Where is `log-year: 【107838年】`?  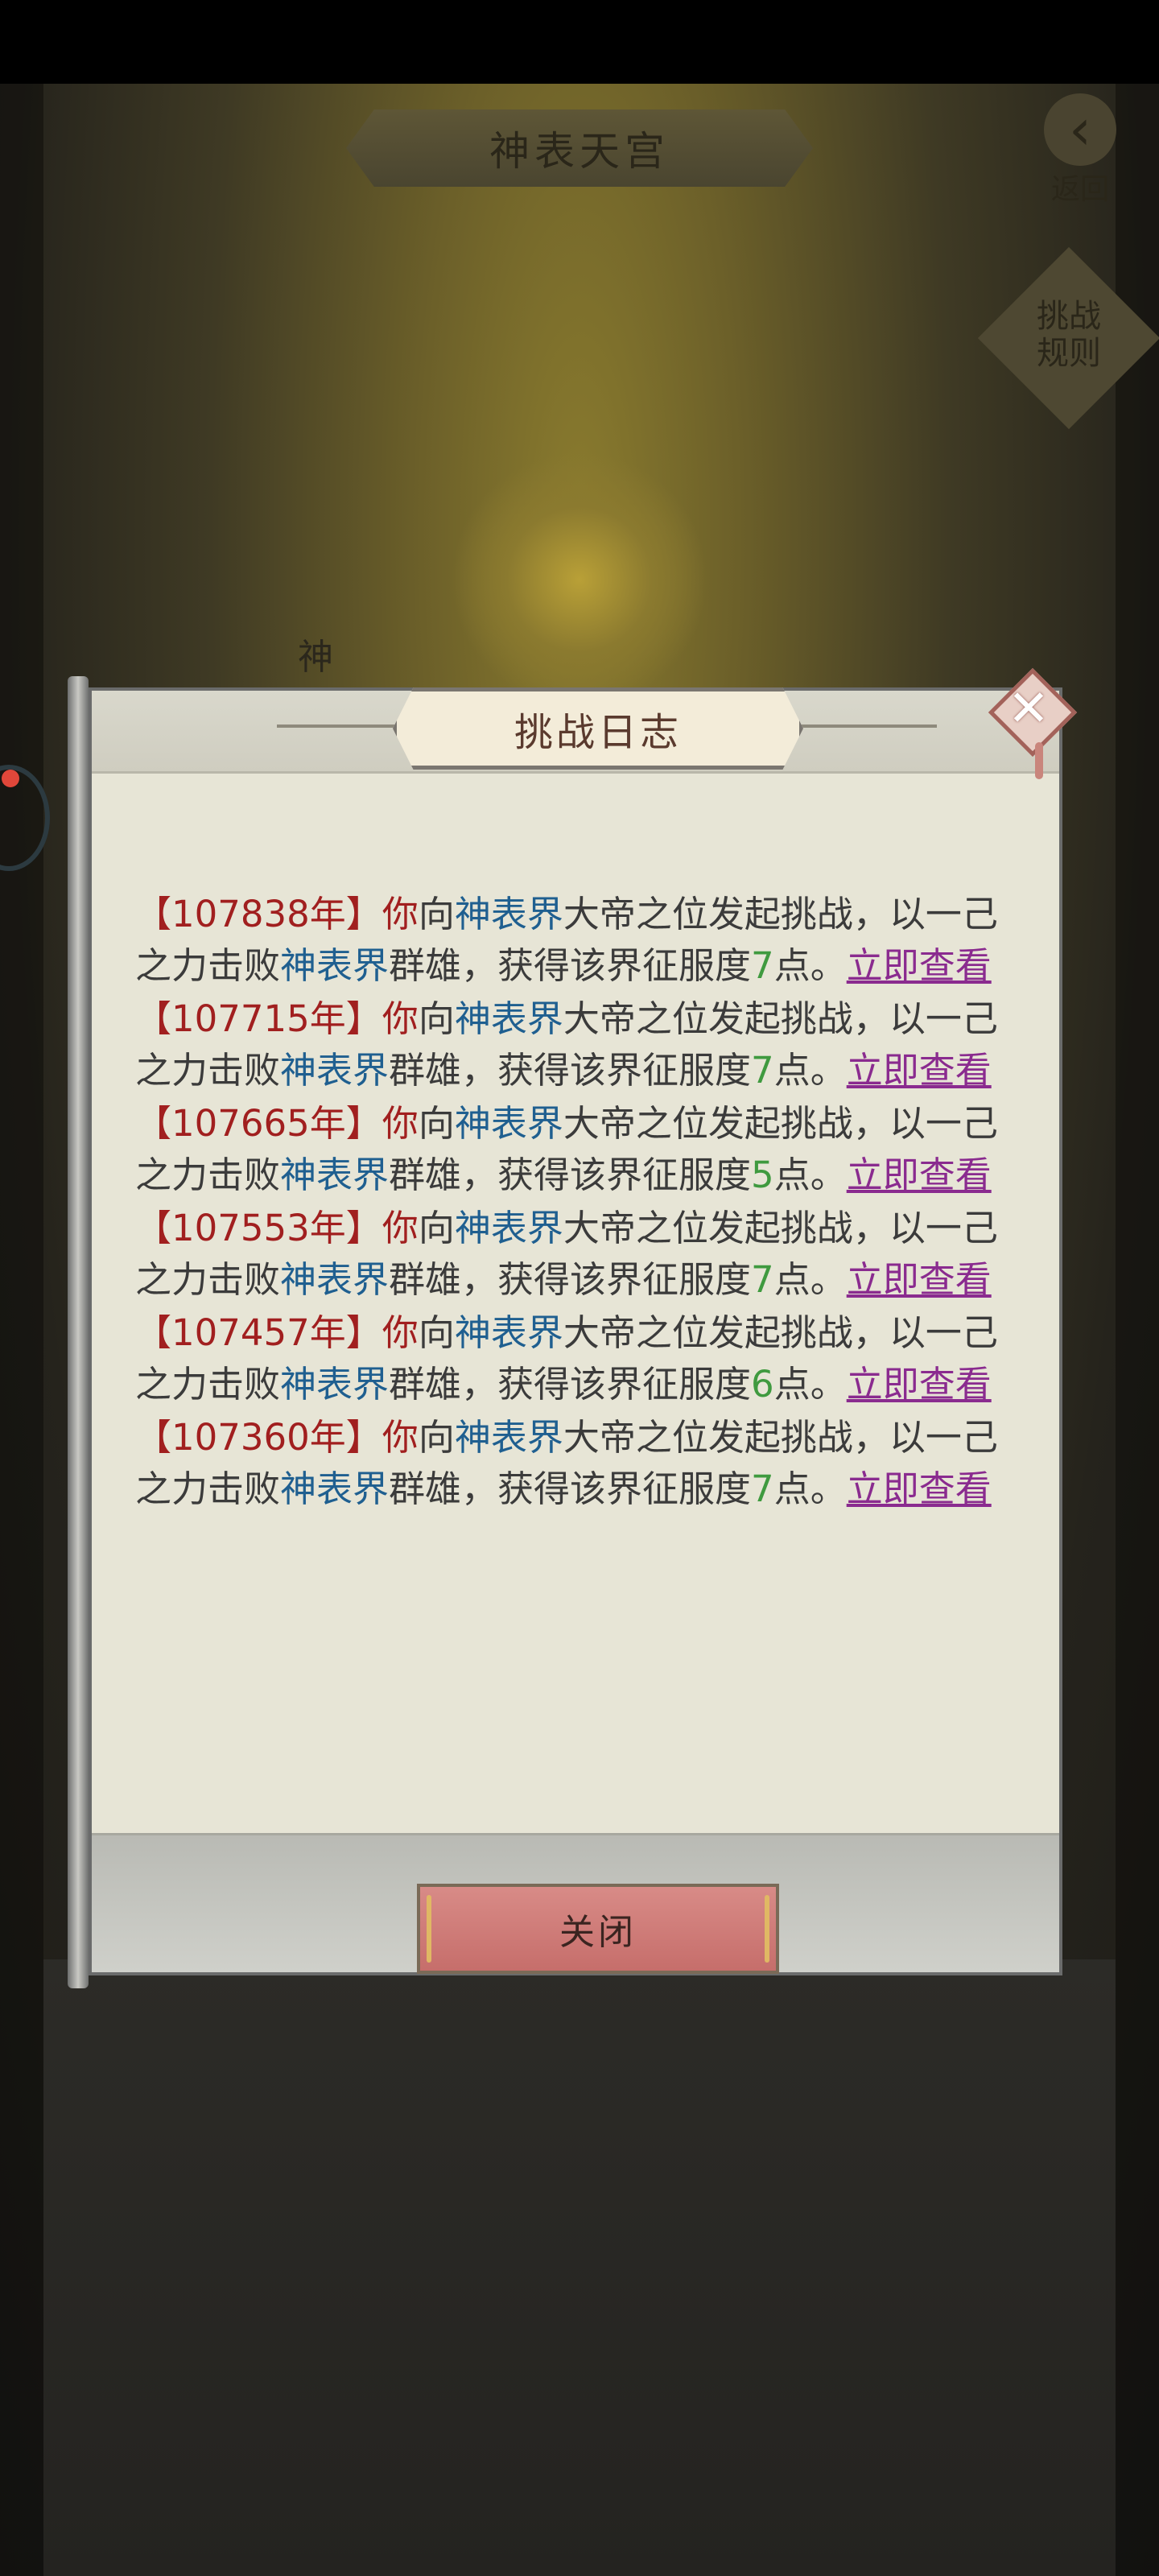
log-year: 【107838年】 is located at coordinates (258, 914).